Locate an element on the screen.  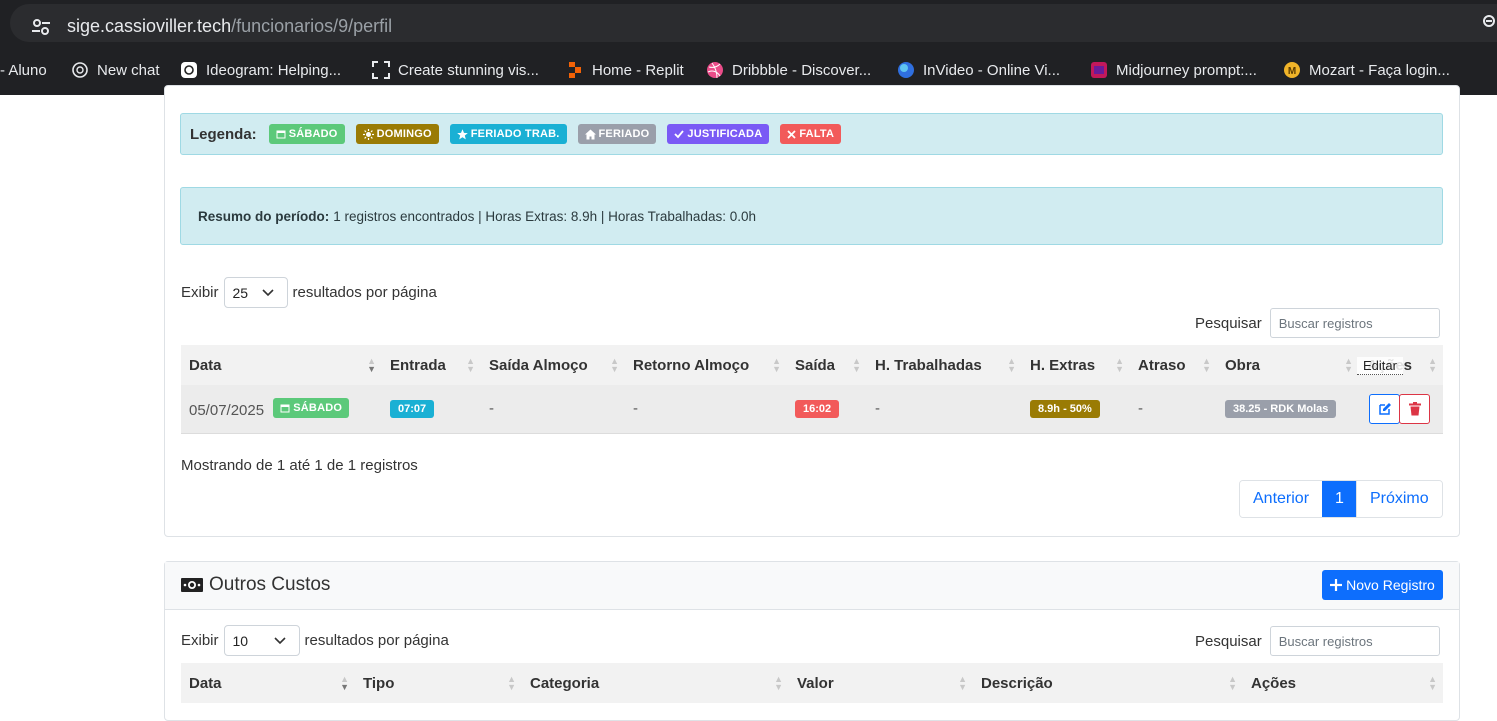
costs-col-descricao: Descrição ▲ ▼ is located at coordinates (1108, 683).